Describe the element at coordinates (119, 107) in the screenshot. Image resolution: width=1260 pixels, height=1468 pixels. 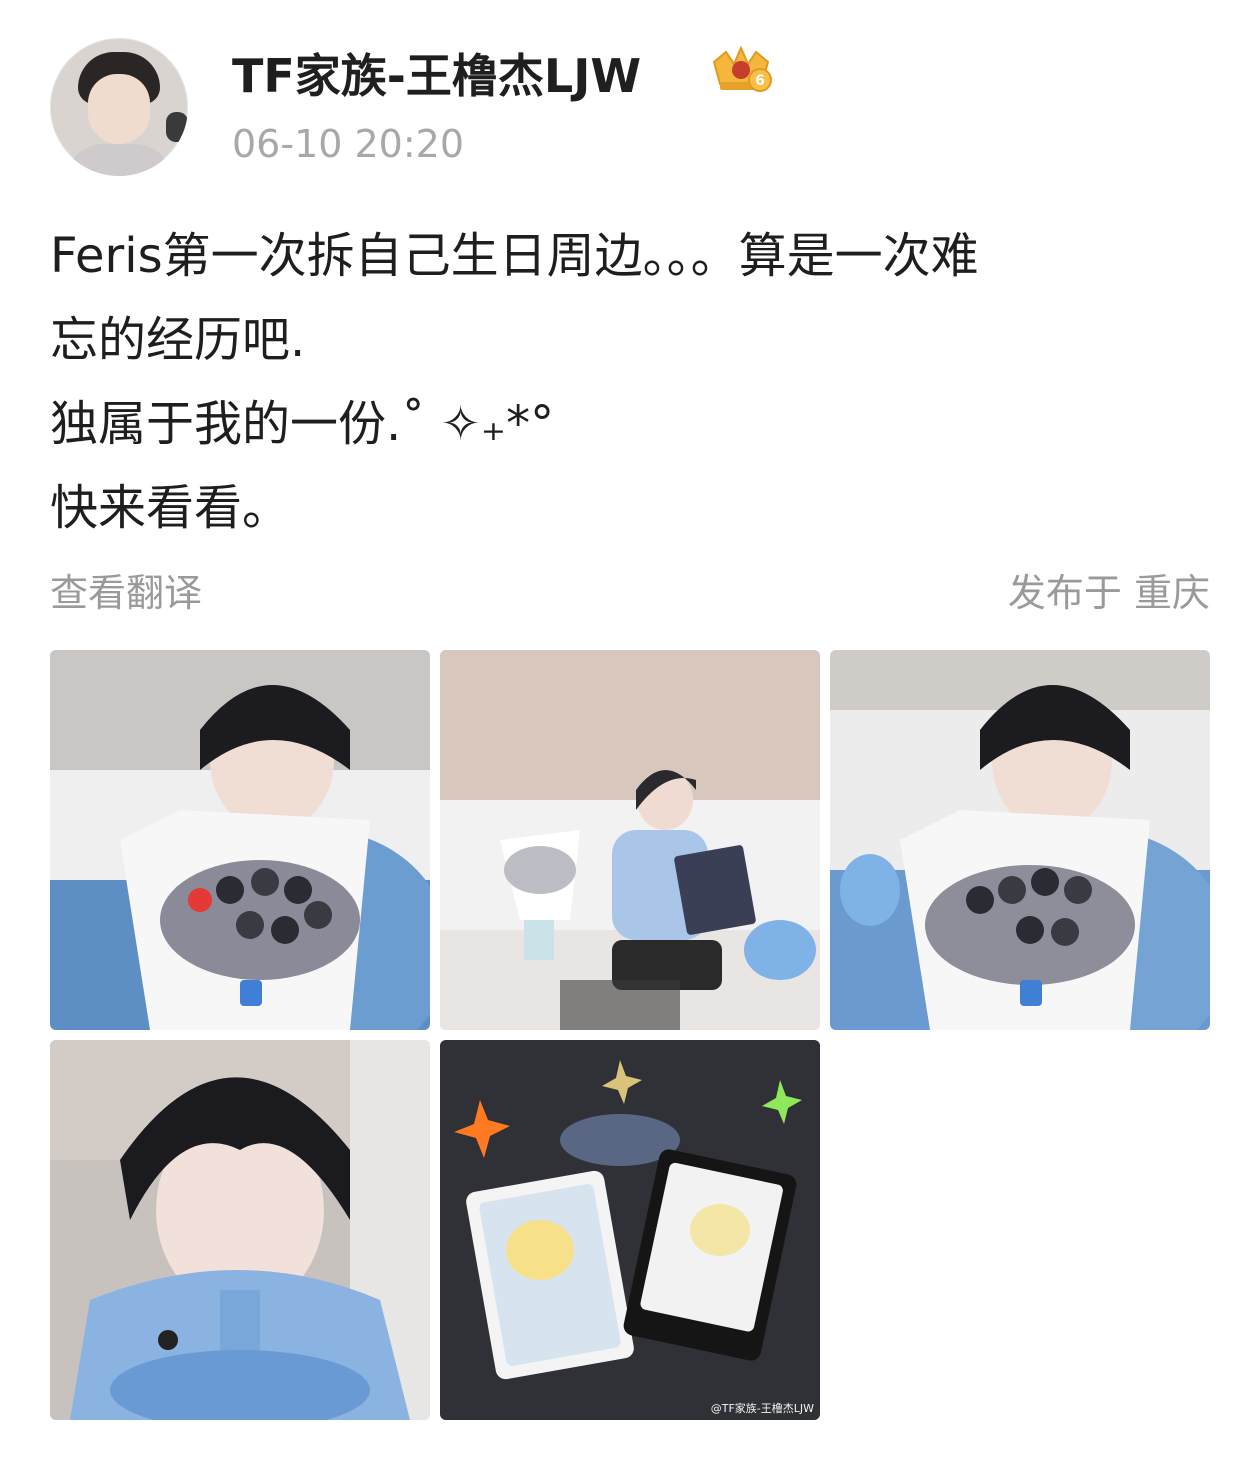
I see `user-avatar` at that location.